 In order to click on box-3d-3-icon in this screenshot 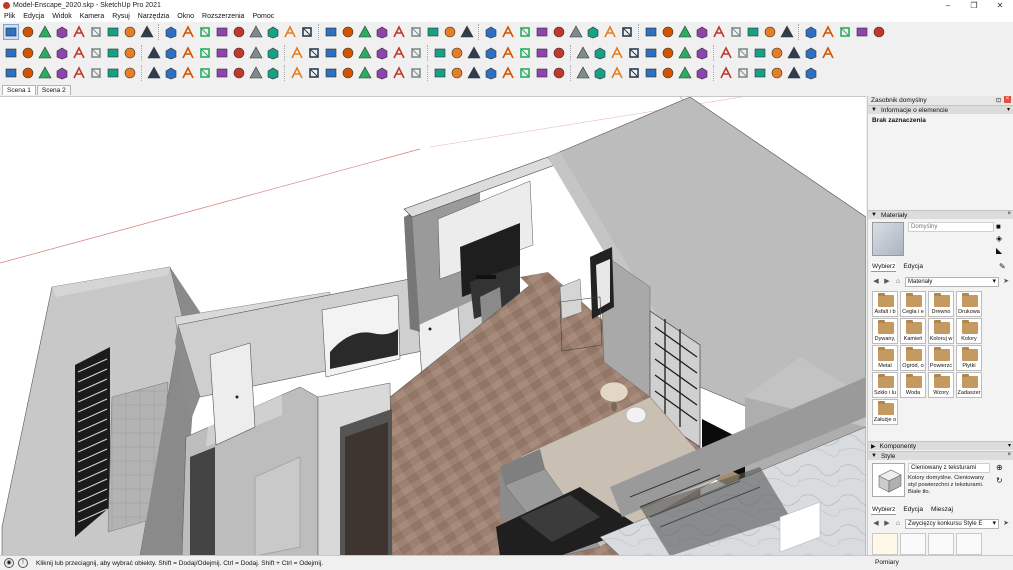, I will do `click(600, 73)`.